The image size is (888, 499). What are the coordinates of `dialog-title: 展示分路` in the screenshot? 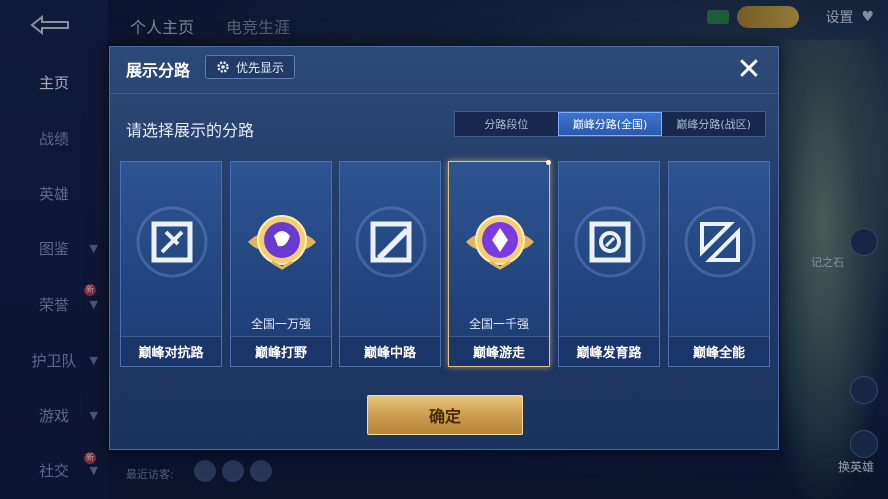 It's located at (158, 70).